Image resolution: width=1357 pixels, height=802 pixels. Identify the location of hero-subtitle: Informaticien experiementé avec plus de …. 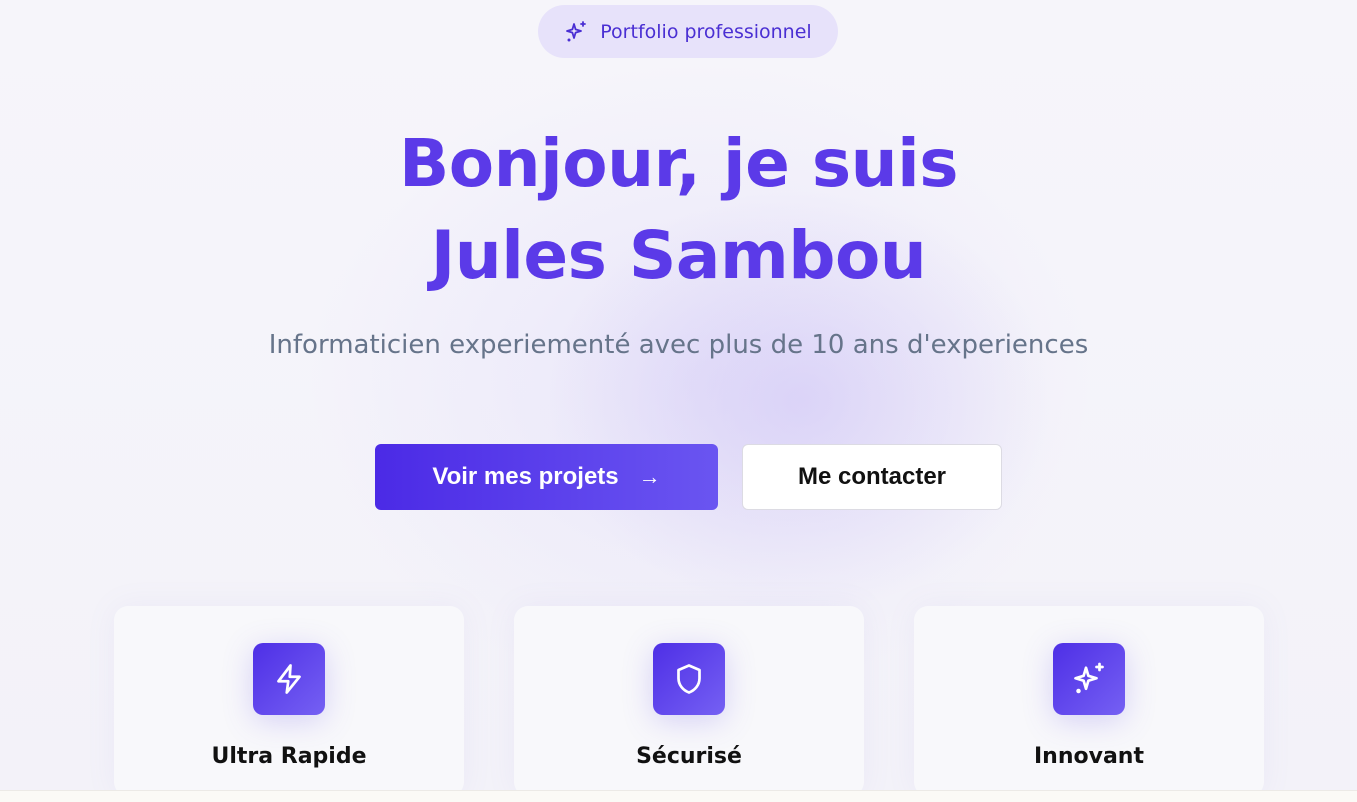
(678, 345).